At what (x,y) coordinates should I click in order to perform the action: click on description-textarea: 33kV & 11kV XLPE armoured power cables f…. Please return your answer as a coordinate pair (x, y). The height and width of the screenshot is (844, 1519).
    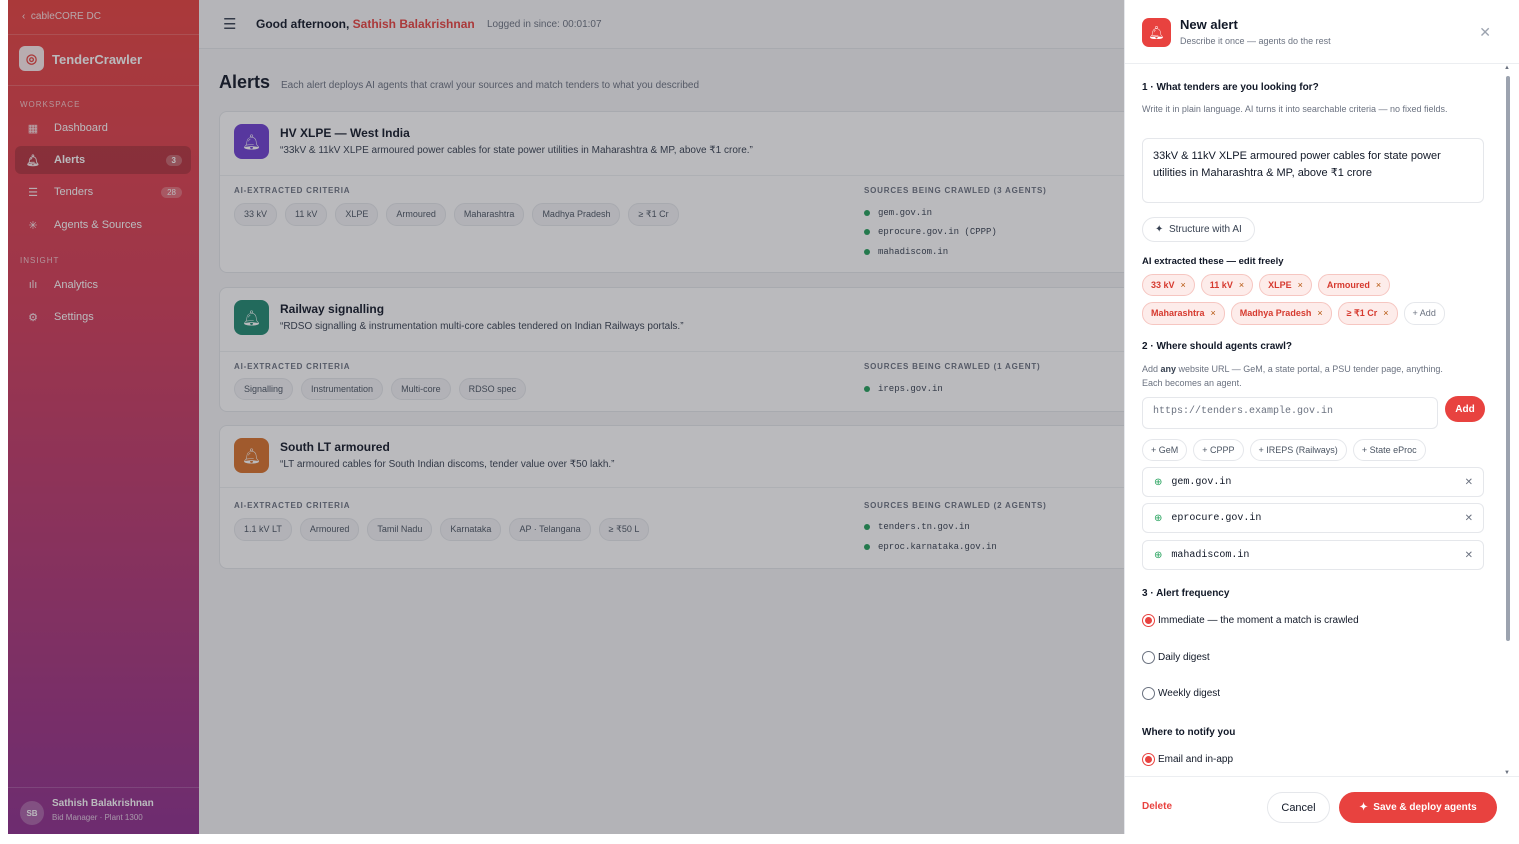
    Looking at the image, I should click on (1313, 170).